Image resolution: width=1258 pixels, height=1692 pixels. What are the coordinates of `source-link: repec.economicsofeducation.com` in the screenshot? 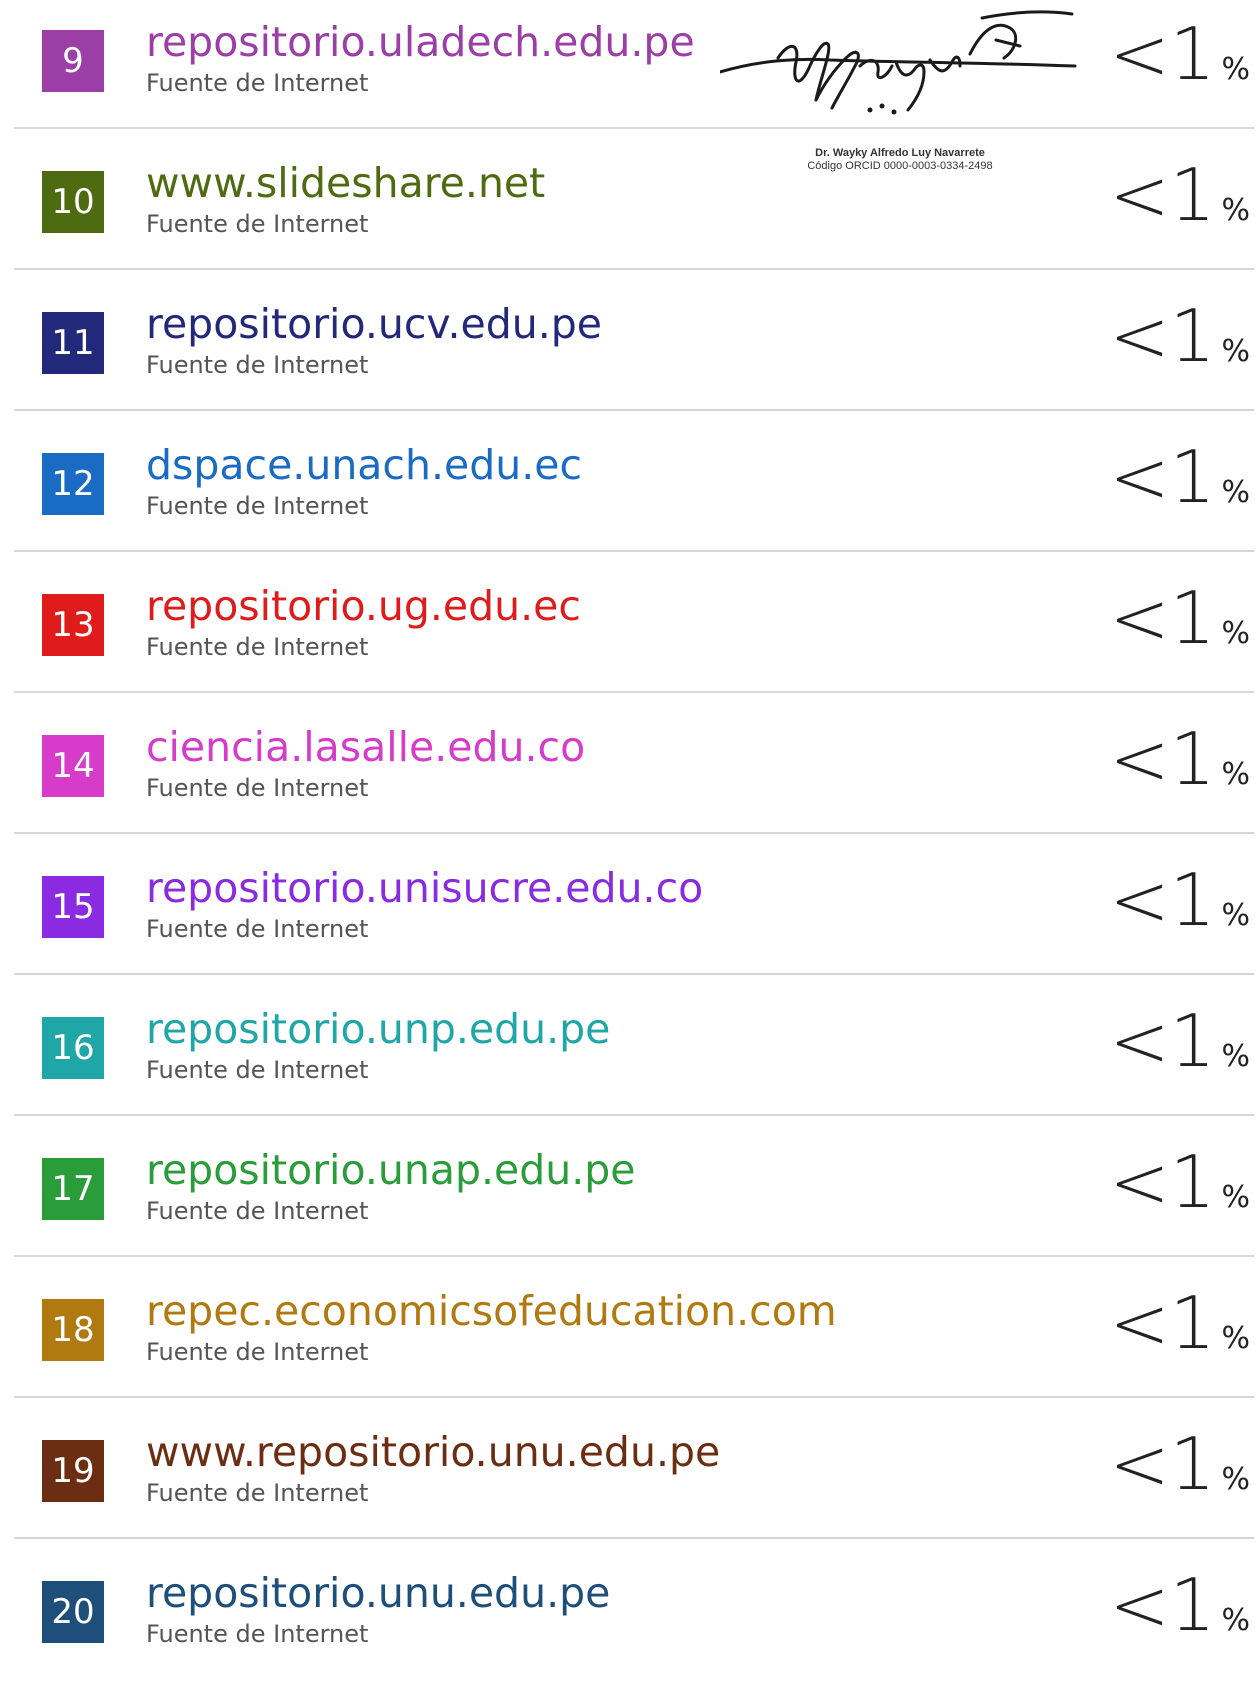 It's located at (491, 1311).